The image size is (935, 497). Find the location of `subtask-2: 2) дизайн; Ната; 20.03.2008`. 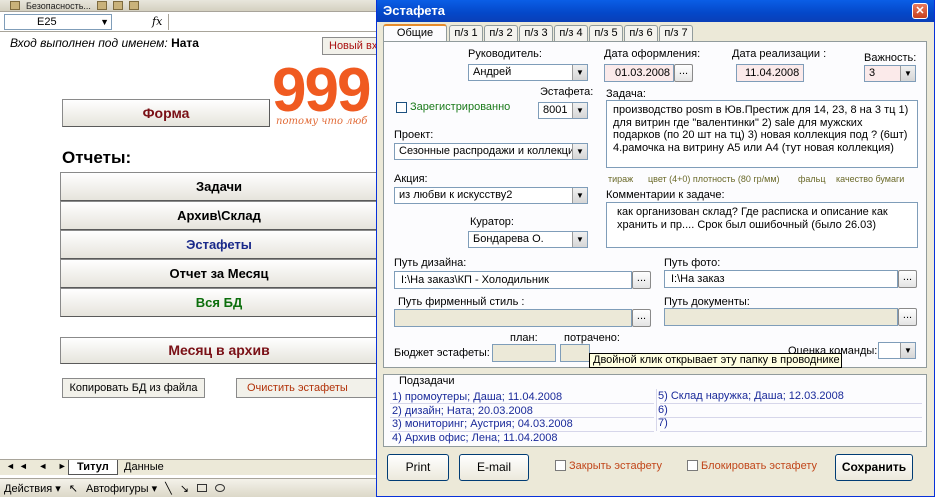

subtask-2: 2) дизайн; Ната; 20.03.2008 is located at coordinates (462, 411).